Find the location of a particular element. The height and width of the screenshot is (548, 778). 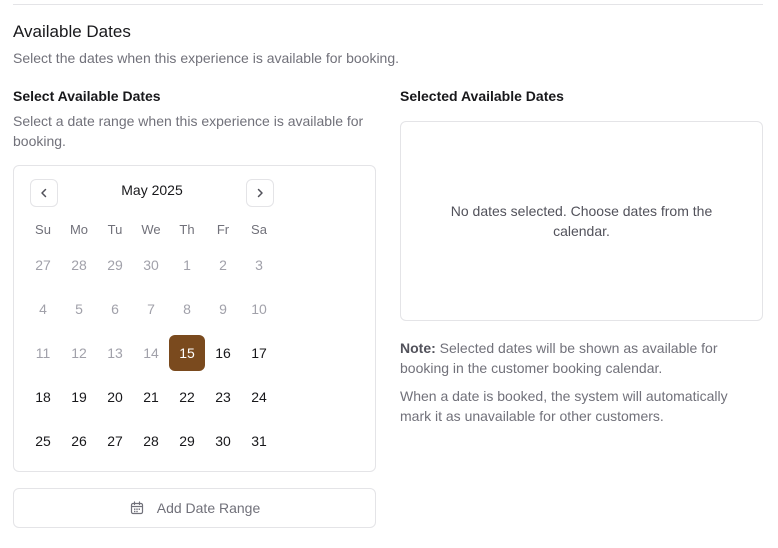

calendar-day: 21 is located at coordinates (151, 397).